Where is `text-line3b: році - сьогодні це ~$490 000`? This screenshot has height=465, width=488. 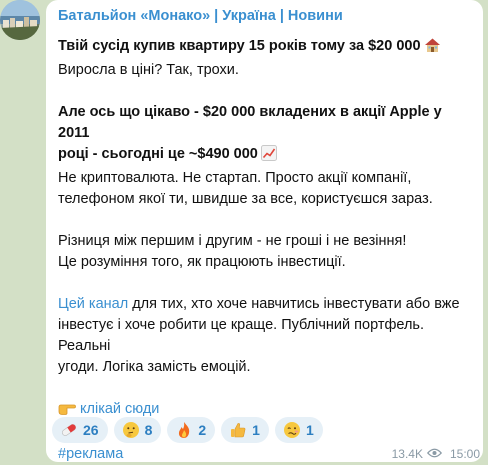
text-line3b: році - сьогодні це ~$490 000 is located at coordinates (158, 154).